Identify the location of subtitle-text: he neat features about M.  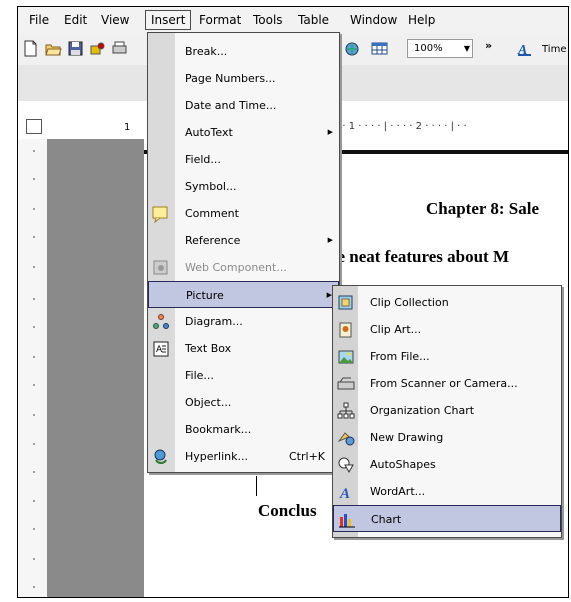
(418, 257).